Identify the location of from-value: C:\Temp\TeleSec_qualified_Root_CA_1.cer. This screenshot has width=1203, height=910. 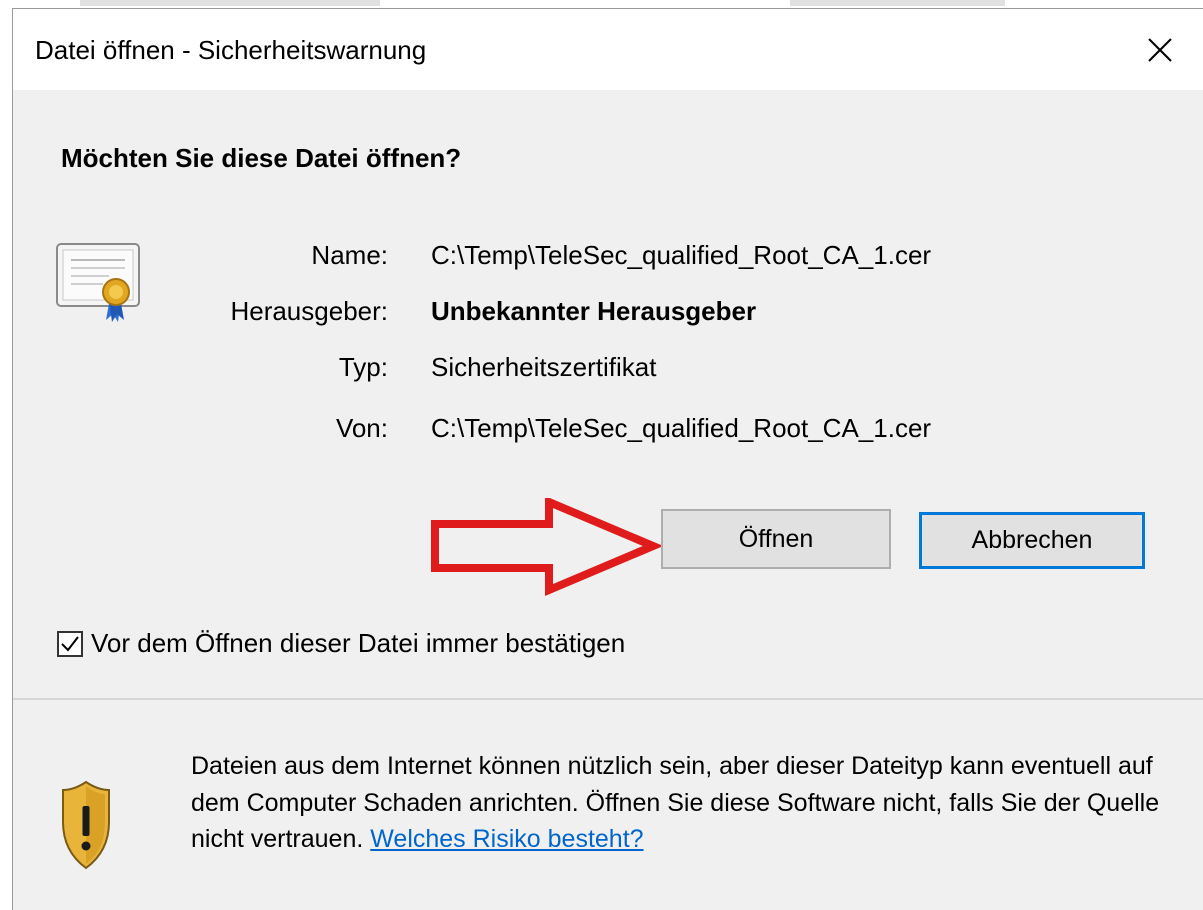
(681, 428).